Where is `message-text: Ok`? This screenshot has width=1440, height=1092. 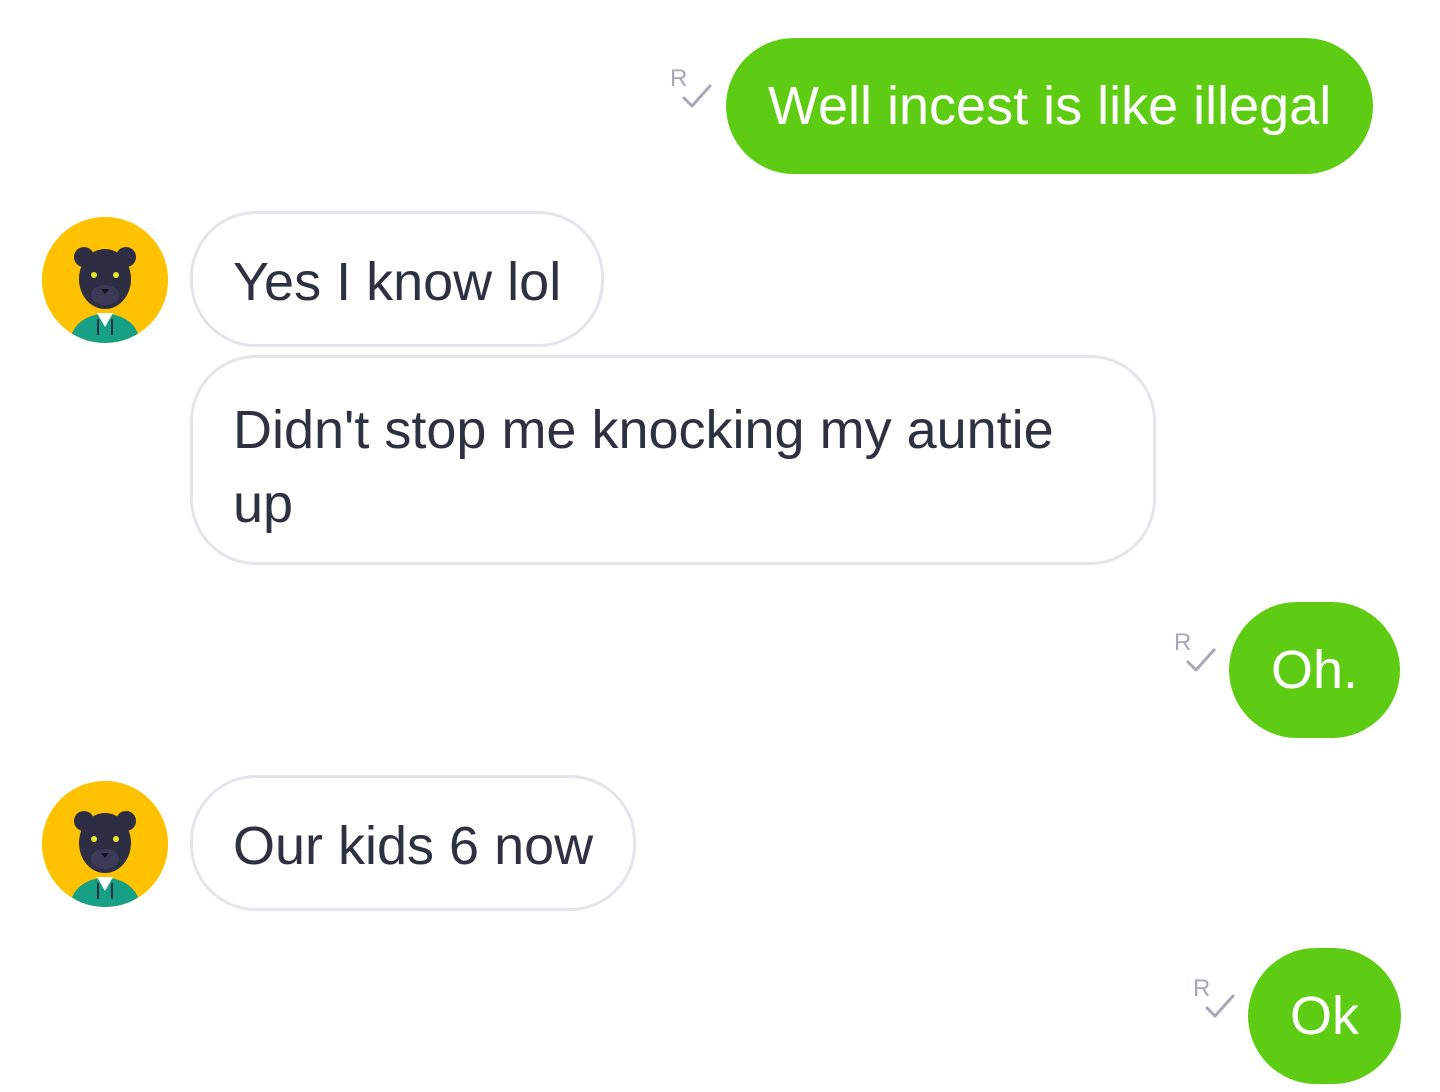 message-text: Ok is located at coordinates (1325, 1016).